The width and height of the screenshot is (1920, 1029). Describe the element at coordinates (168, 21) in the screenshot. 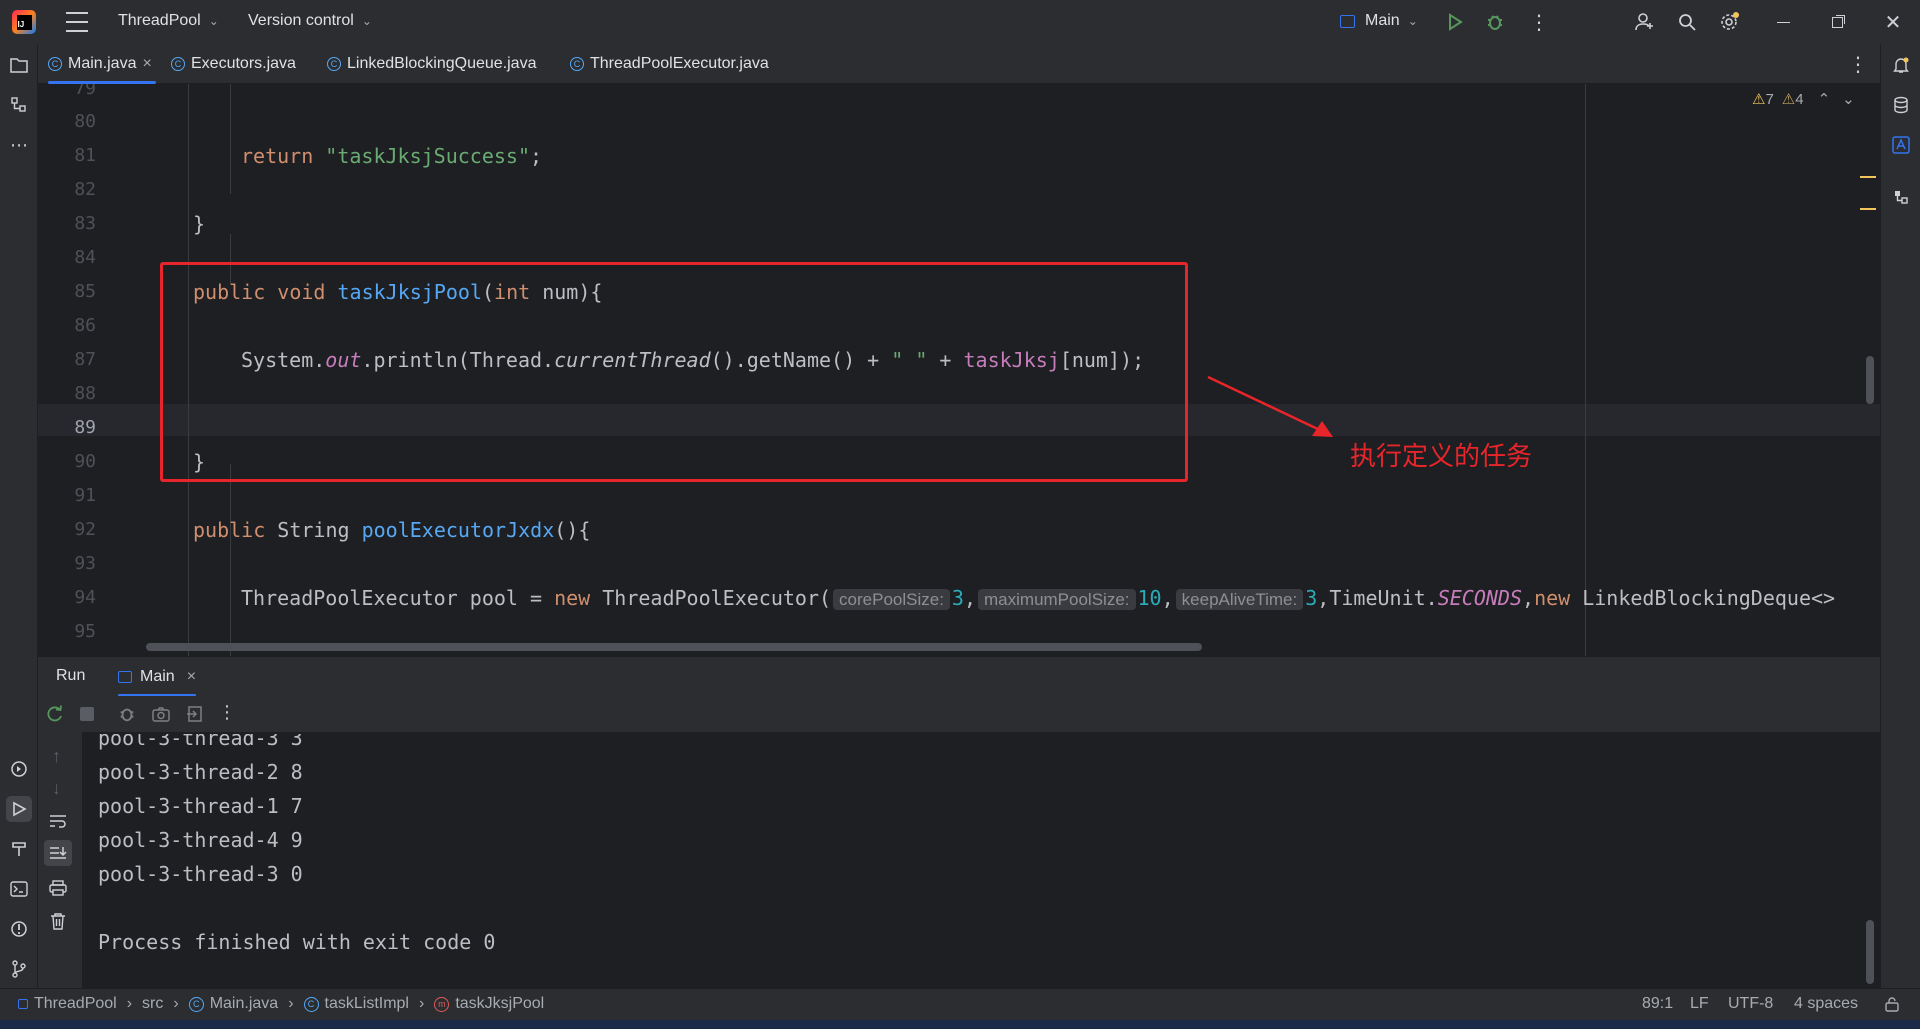

I see `project-selector: ThreadPool ⌄` at that location.